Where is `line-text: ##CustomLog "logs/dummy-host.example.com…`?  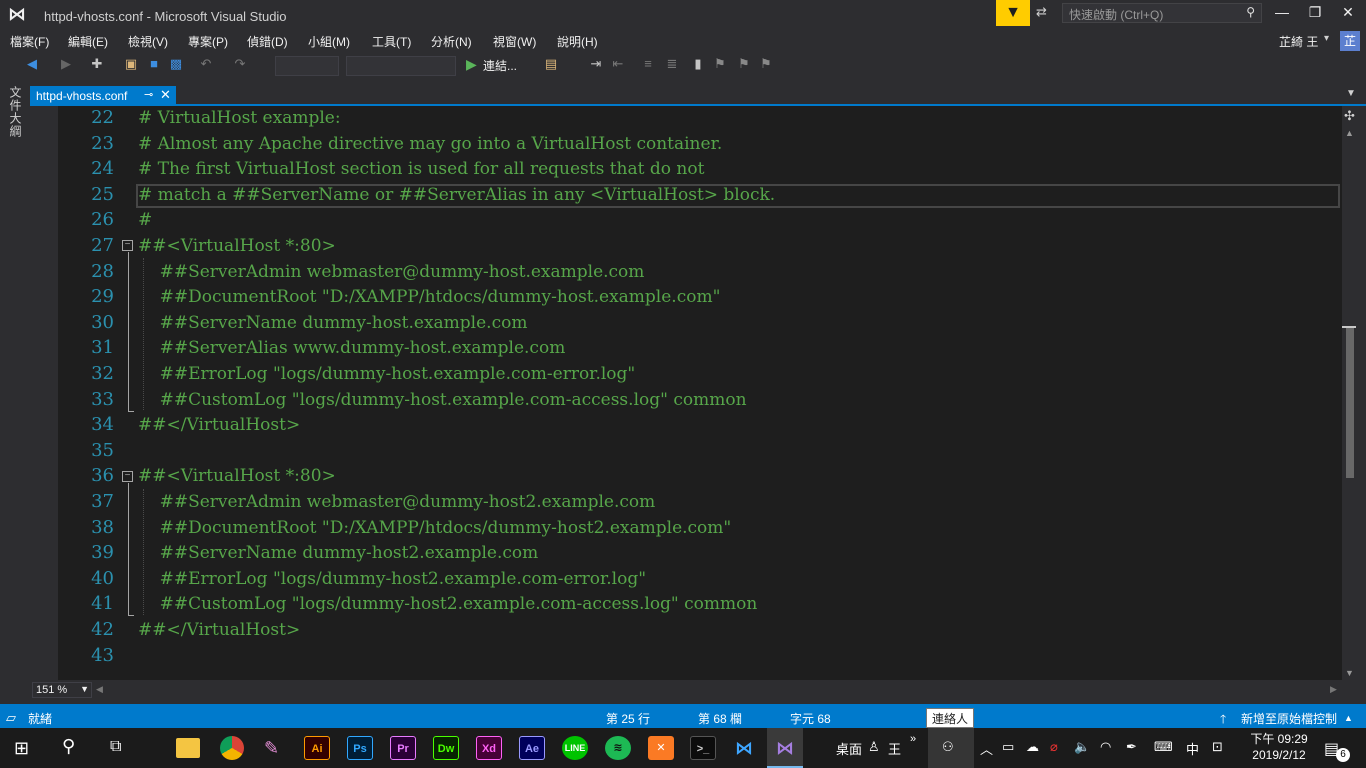 line-text: ##CustomLog "logs/dummy-host.example.com… is located at coordinates (442, 400).